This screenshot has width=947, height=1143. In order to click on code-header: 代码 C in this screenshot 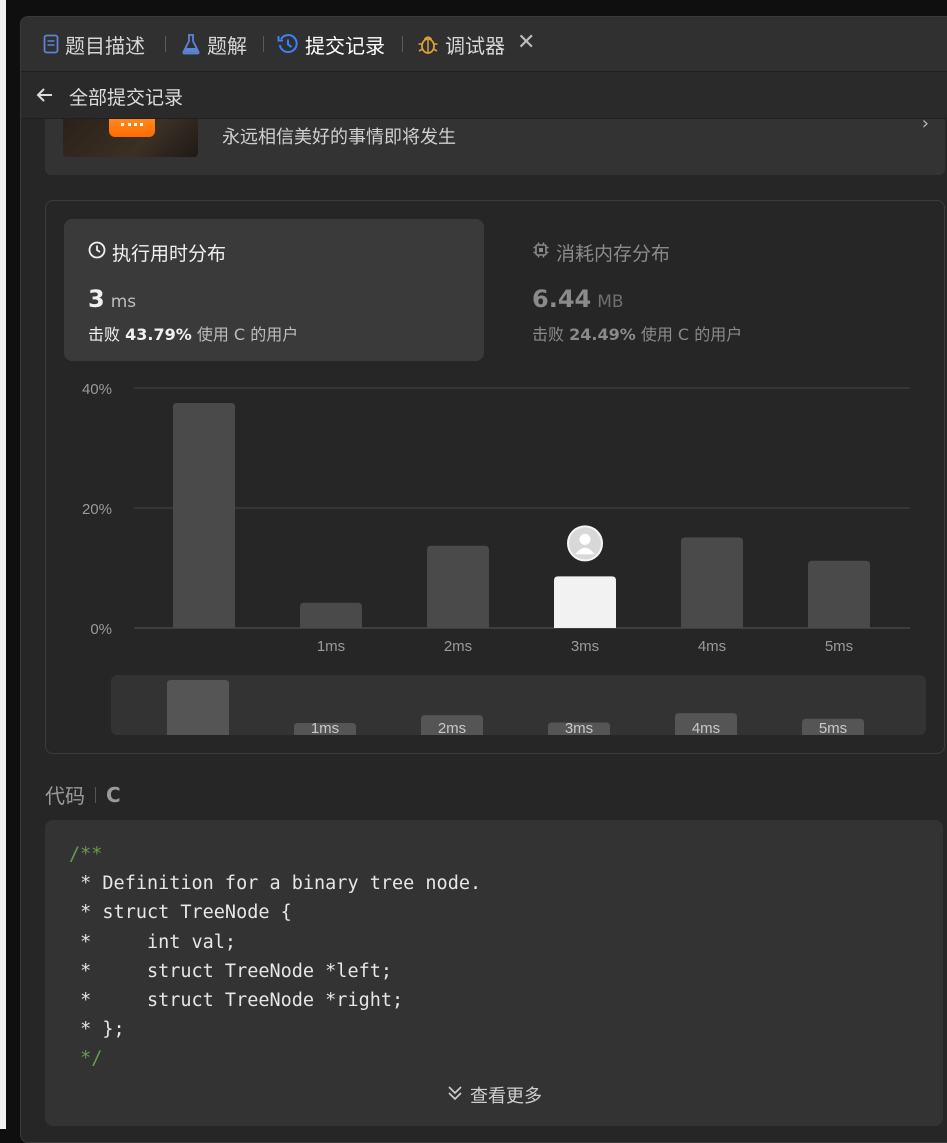, I will do `click(83, 794)`.